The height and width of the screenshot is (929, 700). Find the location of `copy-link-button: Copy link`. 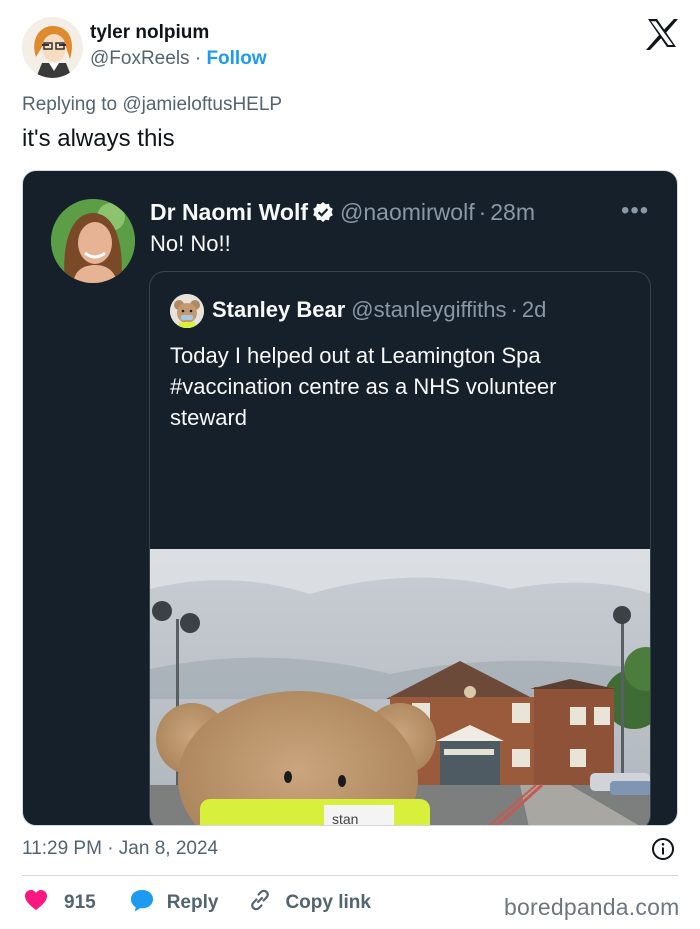

copy-link-button: Copy link is located at coordinates (309, 903).